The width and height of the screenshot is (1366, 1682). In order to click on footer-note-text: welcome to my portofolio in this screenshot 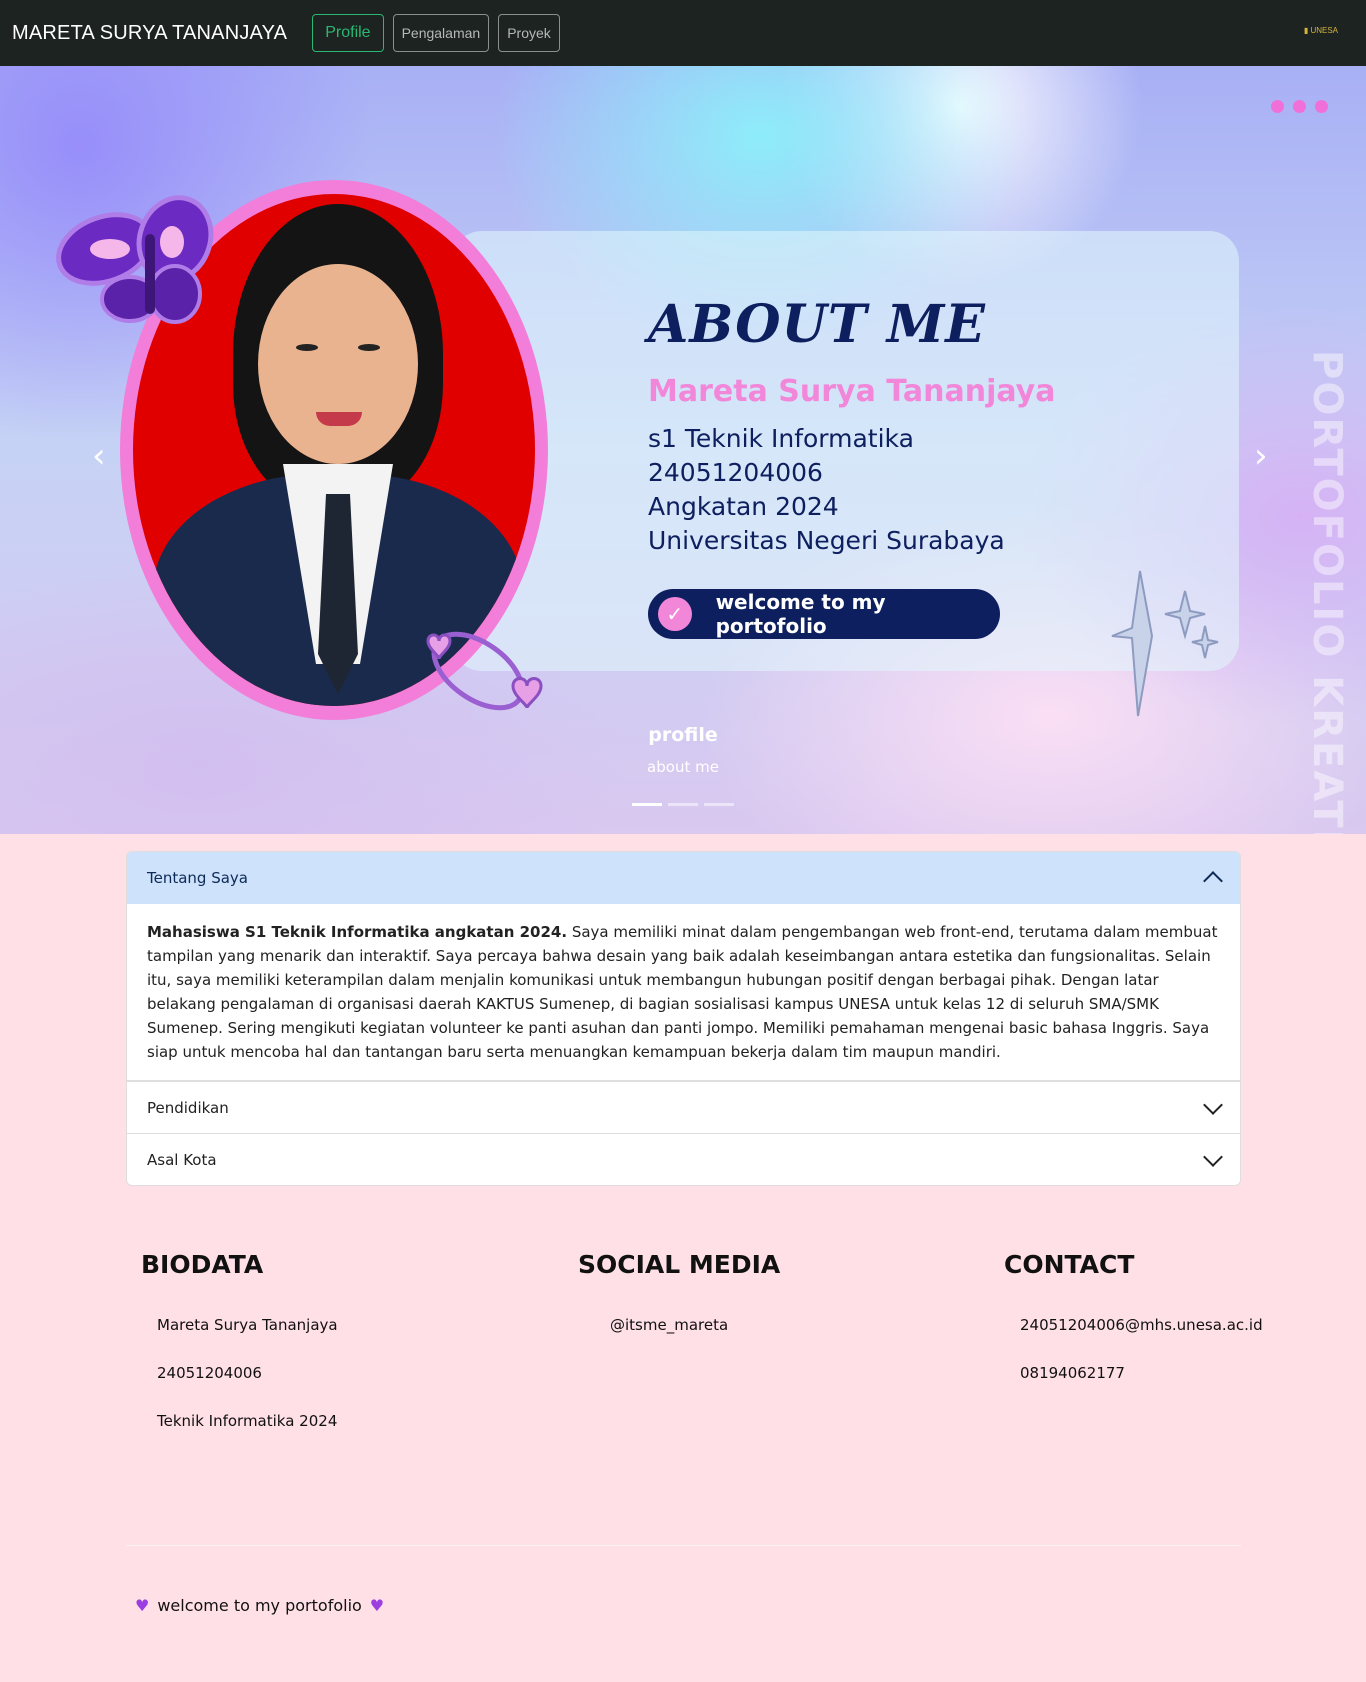, I will do `click(259, 1605)`.